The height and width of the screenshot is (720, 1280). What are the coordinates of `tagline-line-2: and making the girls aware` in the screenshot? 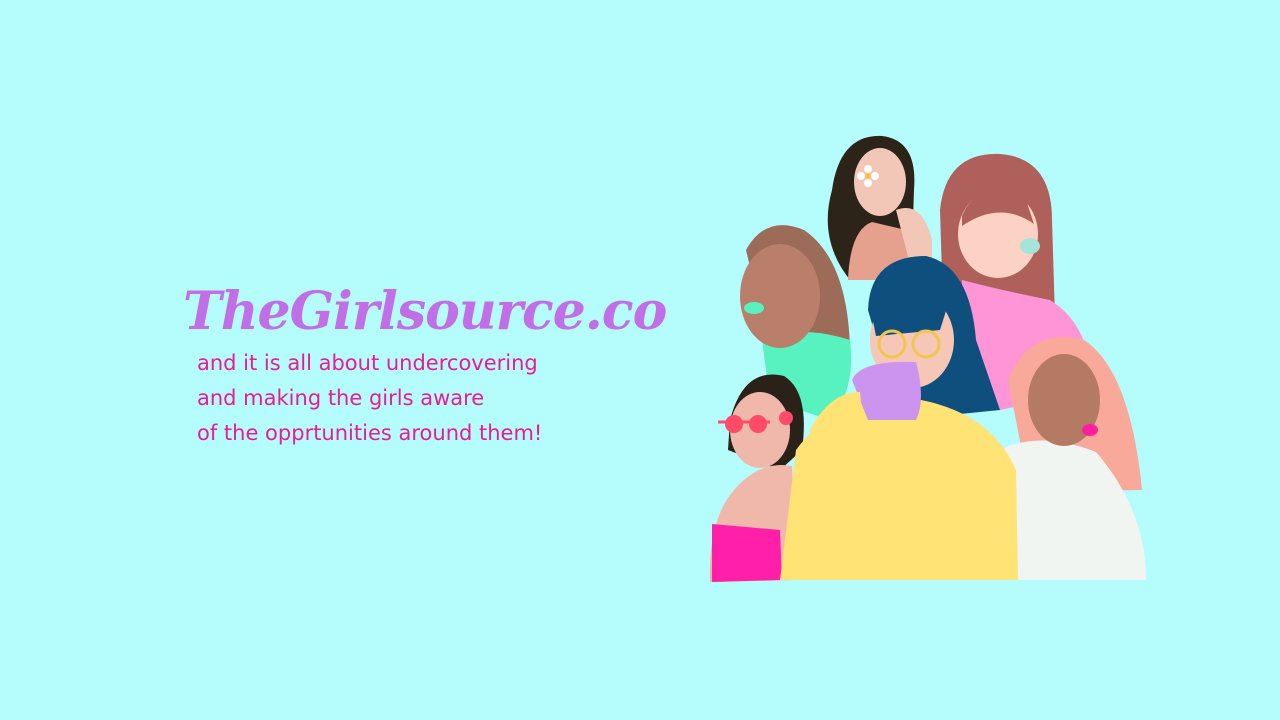 It's located at (341, 398).